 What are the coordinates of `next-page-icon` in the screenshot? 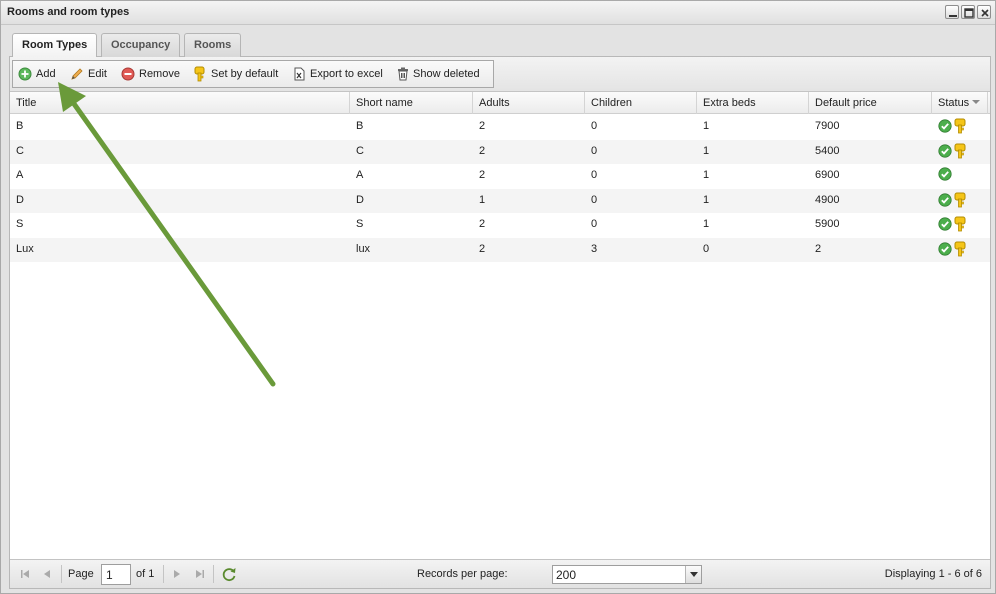 It's located at (177, 574).